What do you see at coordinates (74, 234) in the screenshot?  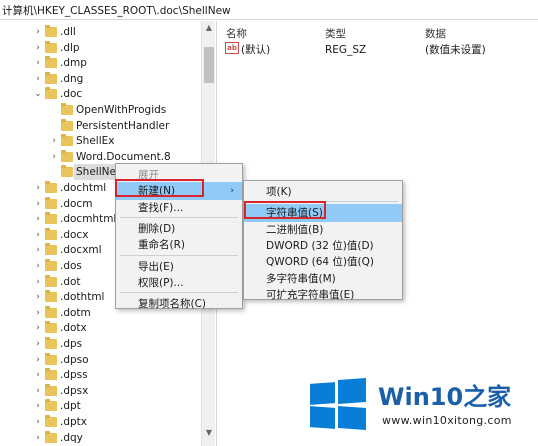 I see `tree-item-label: .docx` at bounding box center [74, 234].